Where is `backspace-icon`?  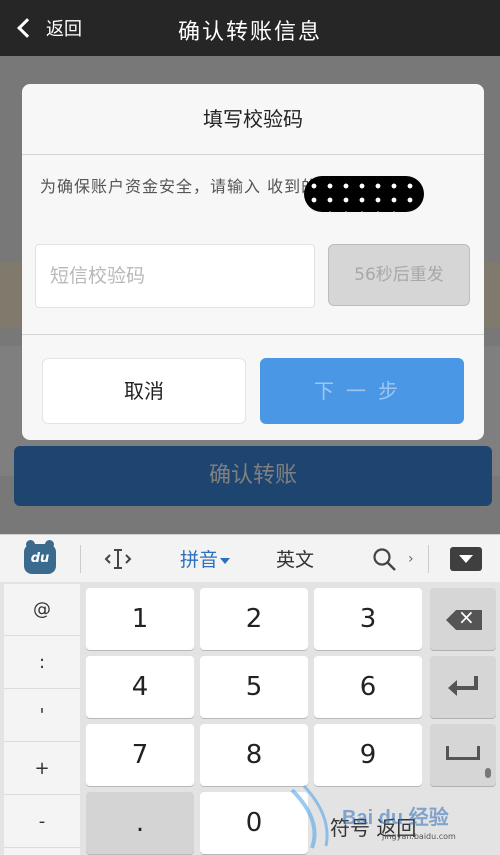
backspace-icon is located at coordinates (464, 620).